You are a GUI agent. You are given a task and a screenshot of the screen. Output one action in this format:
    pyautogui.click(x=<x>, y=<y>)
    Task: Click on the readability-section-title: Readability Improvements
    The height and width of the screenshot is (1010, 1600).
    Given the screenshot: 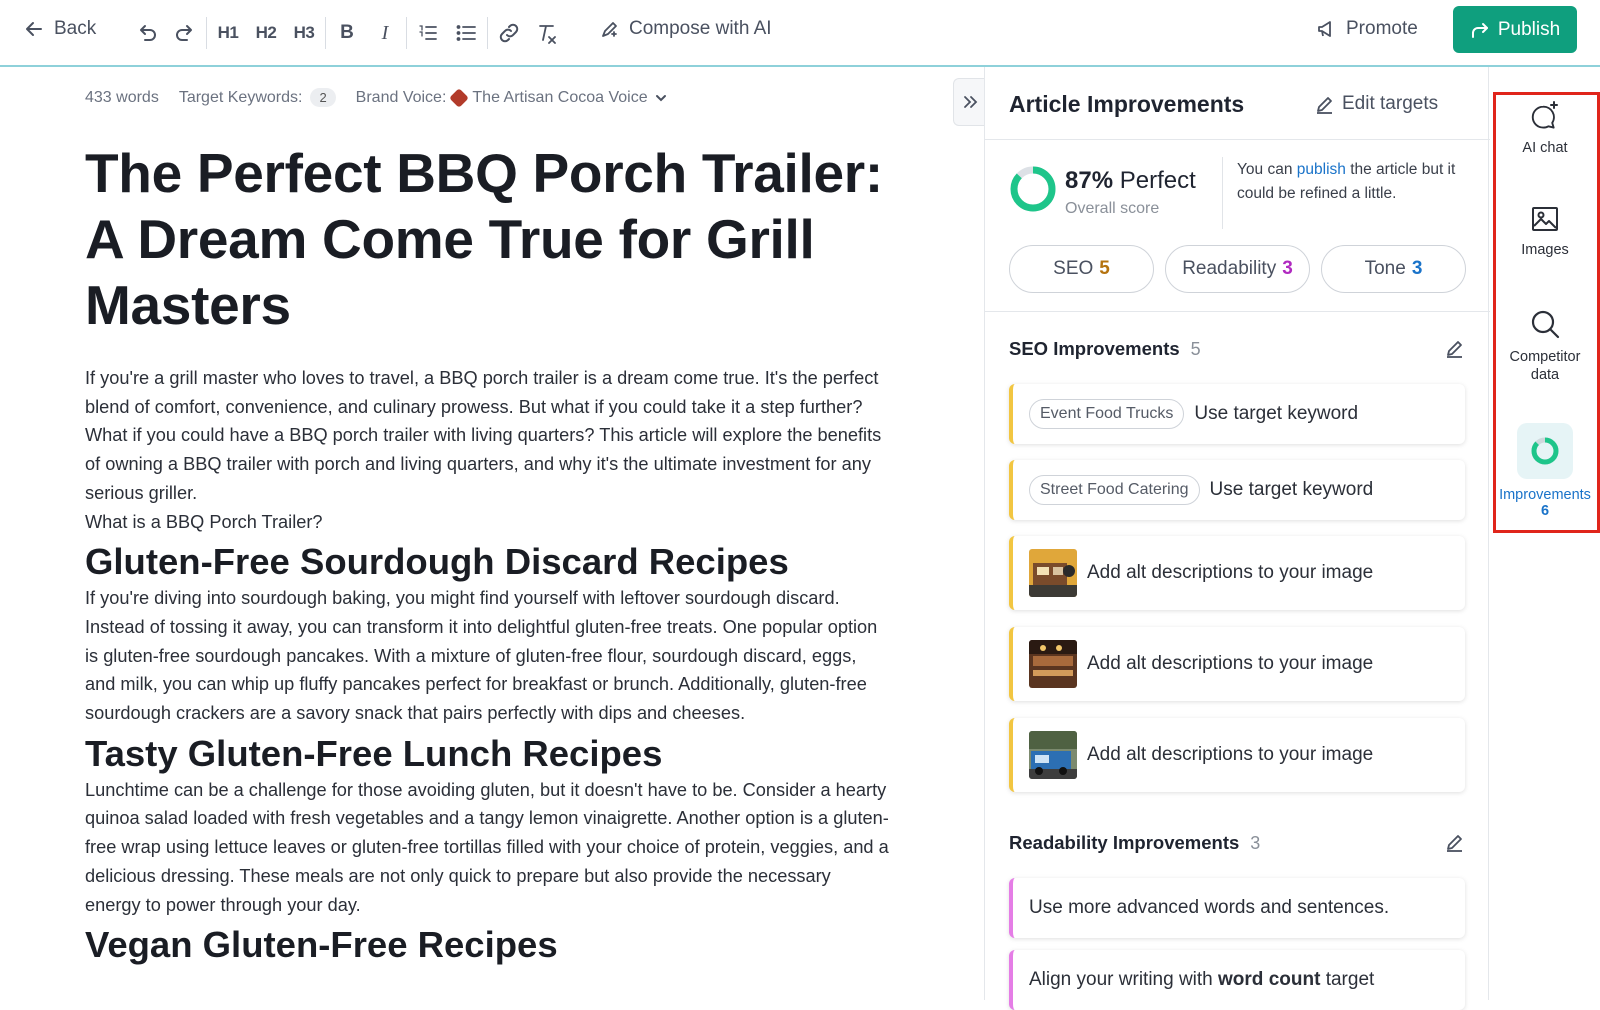 What is the action you would take?
    pyautogui.click(x=1124, y=842)
    